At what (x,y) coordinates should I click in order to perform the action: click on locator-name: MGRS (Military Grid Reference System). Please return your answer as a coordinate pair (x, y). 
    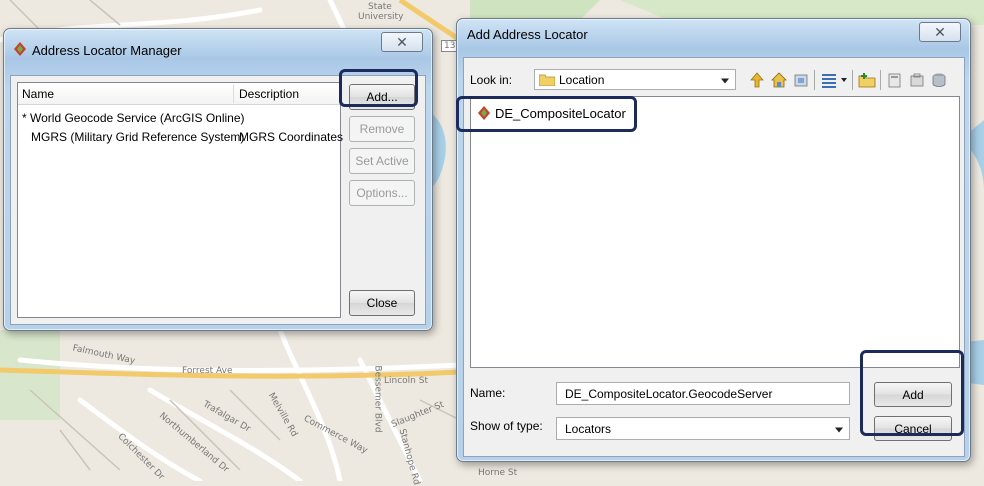
    Looking at the image, I should click on (138, 137).